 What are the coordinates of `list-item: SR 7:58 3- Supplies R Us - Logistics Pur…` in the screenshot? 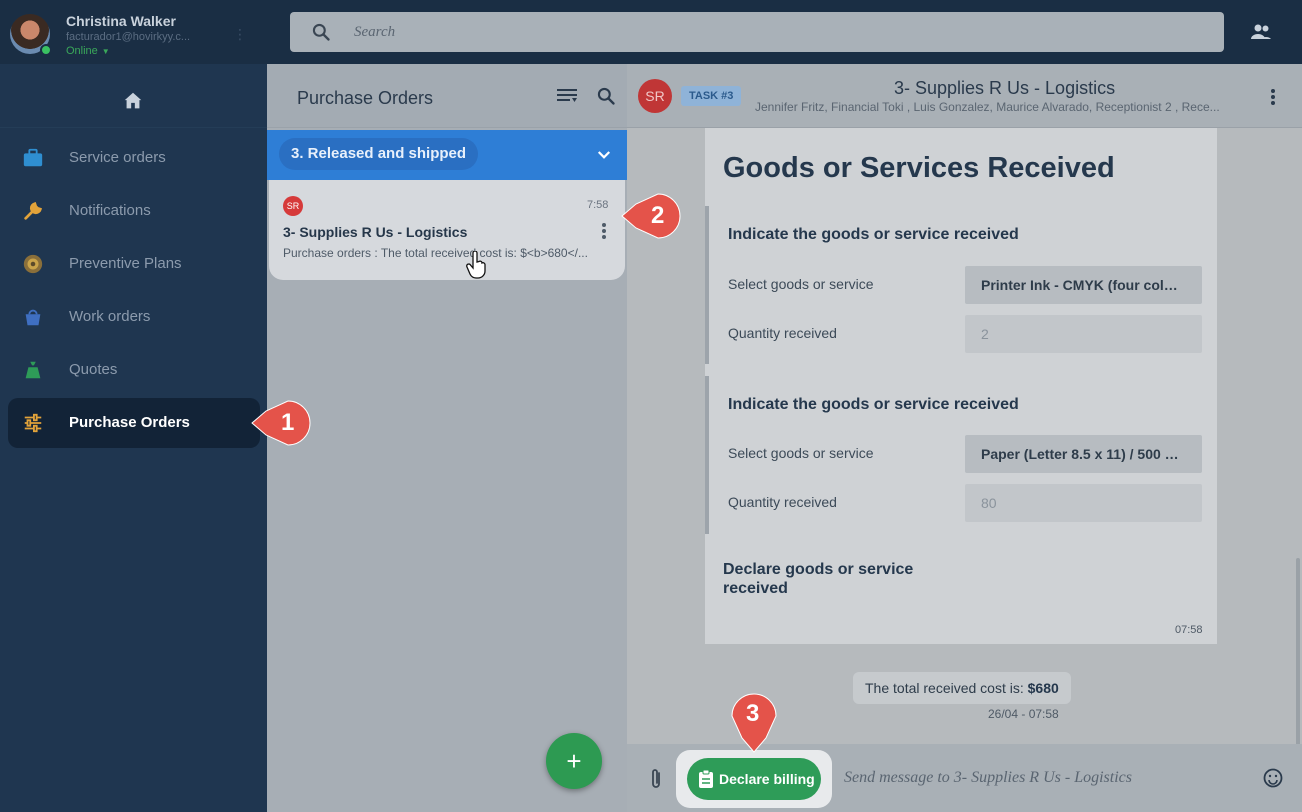 It's located at (447, 230).